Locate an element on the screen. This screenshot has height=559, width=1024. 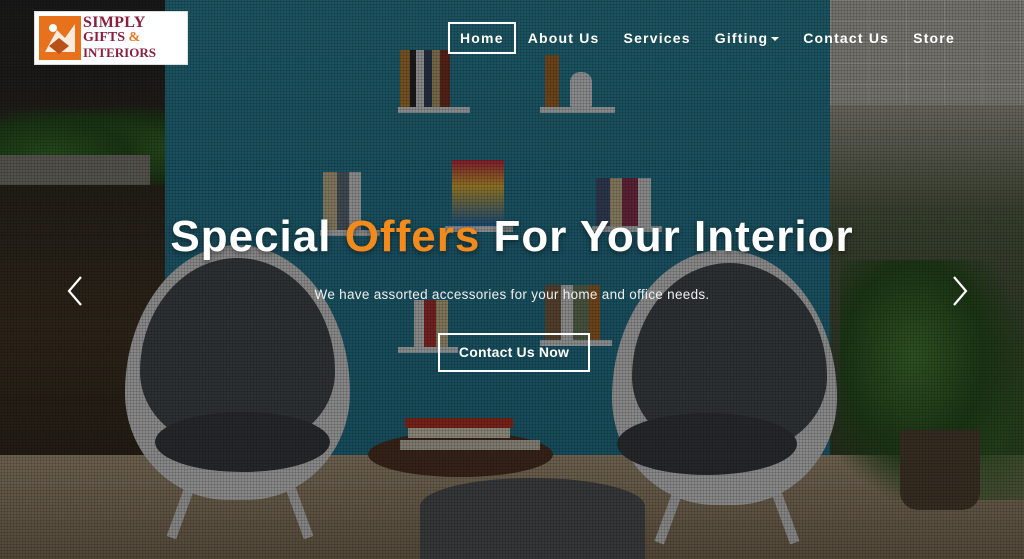
gift-logo-icon is located at coordinates (60, 38).